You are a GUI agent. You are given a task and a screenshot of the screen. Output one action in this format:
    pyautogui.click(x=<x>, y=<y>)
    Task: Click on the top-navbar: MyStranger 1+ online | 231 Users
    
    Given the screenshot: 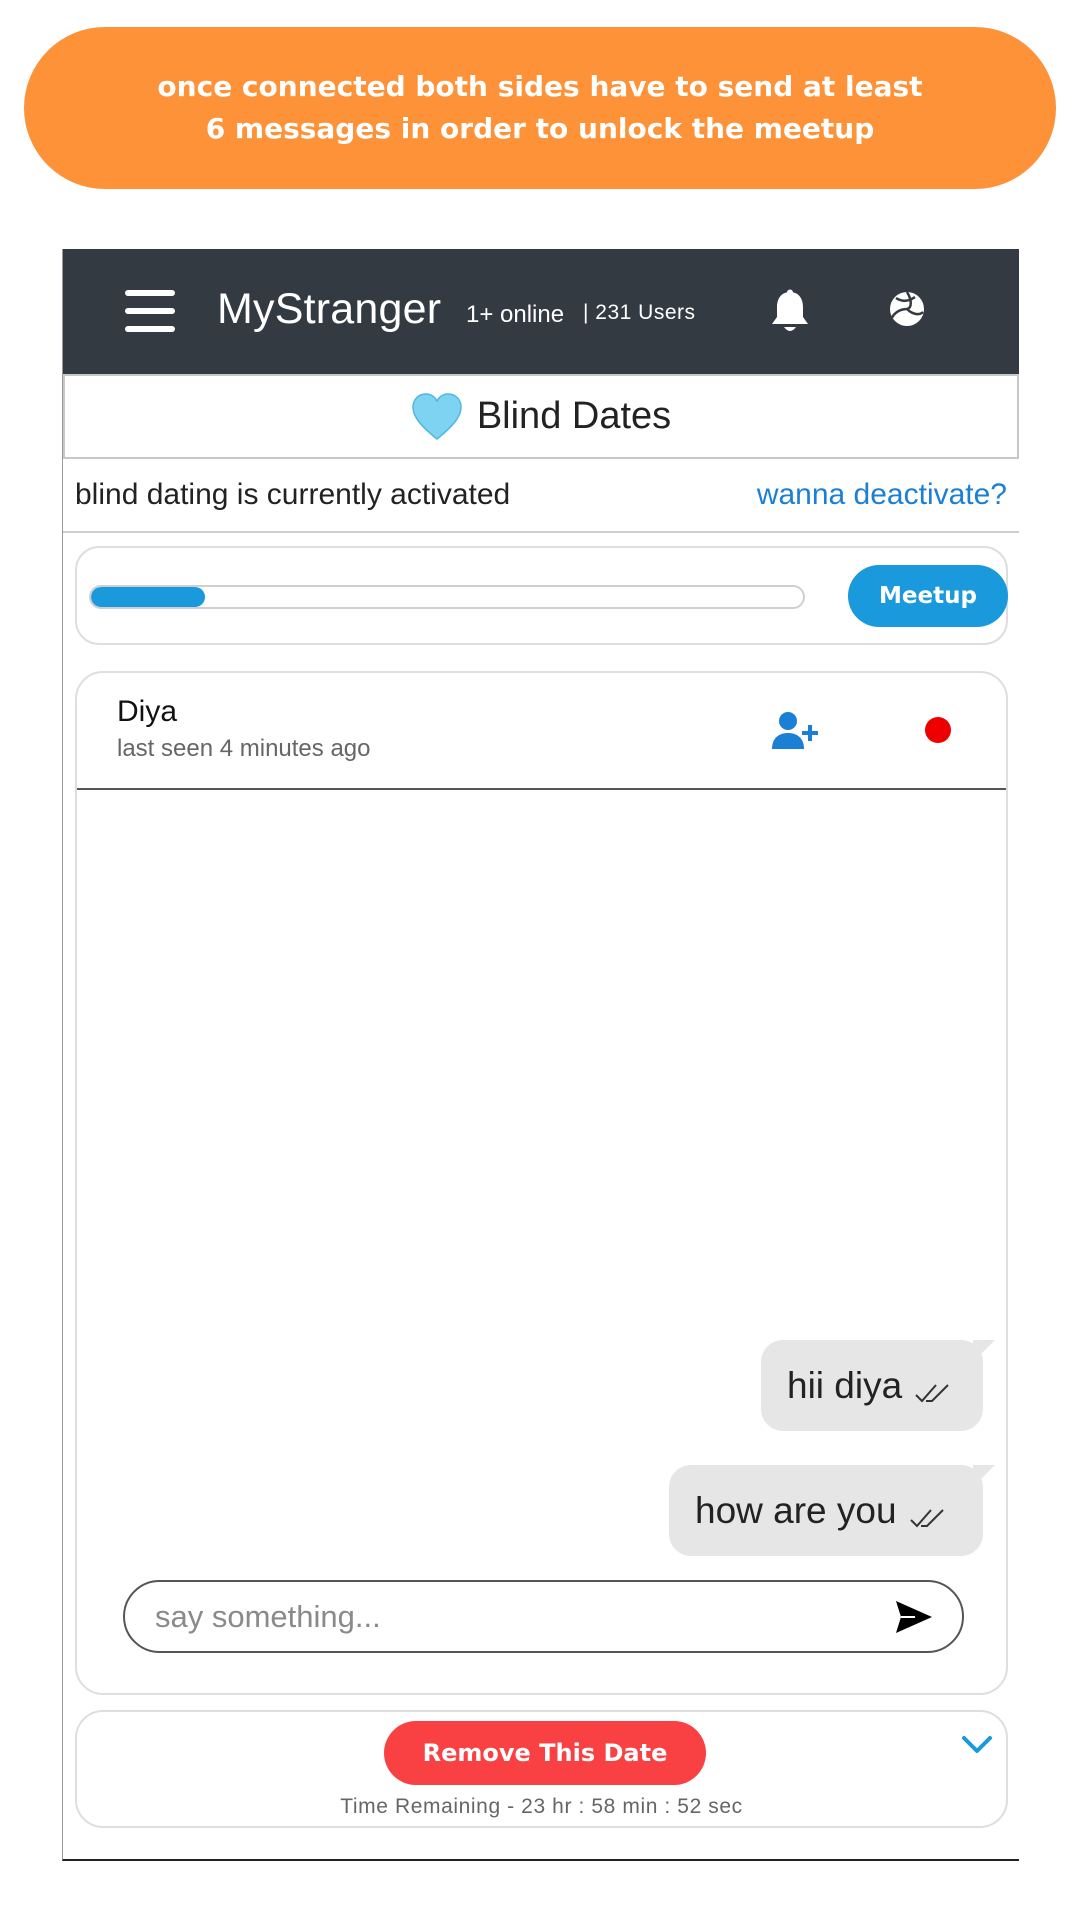 What is the action you would take?
    pyautogui.click(x=541, y=311)
    